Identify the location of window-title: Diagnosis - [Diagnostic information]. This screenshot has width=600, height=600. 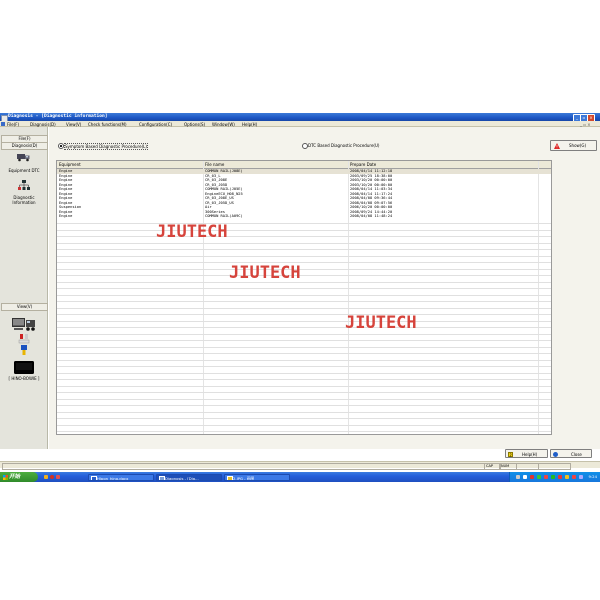
(58, 116).